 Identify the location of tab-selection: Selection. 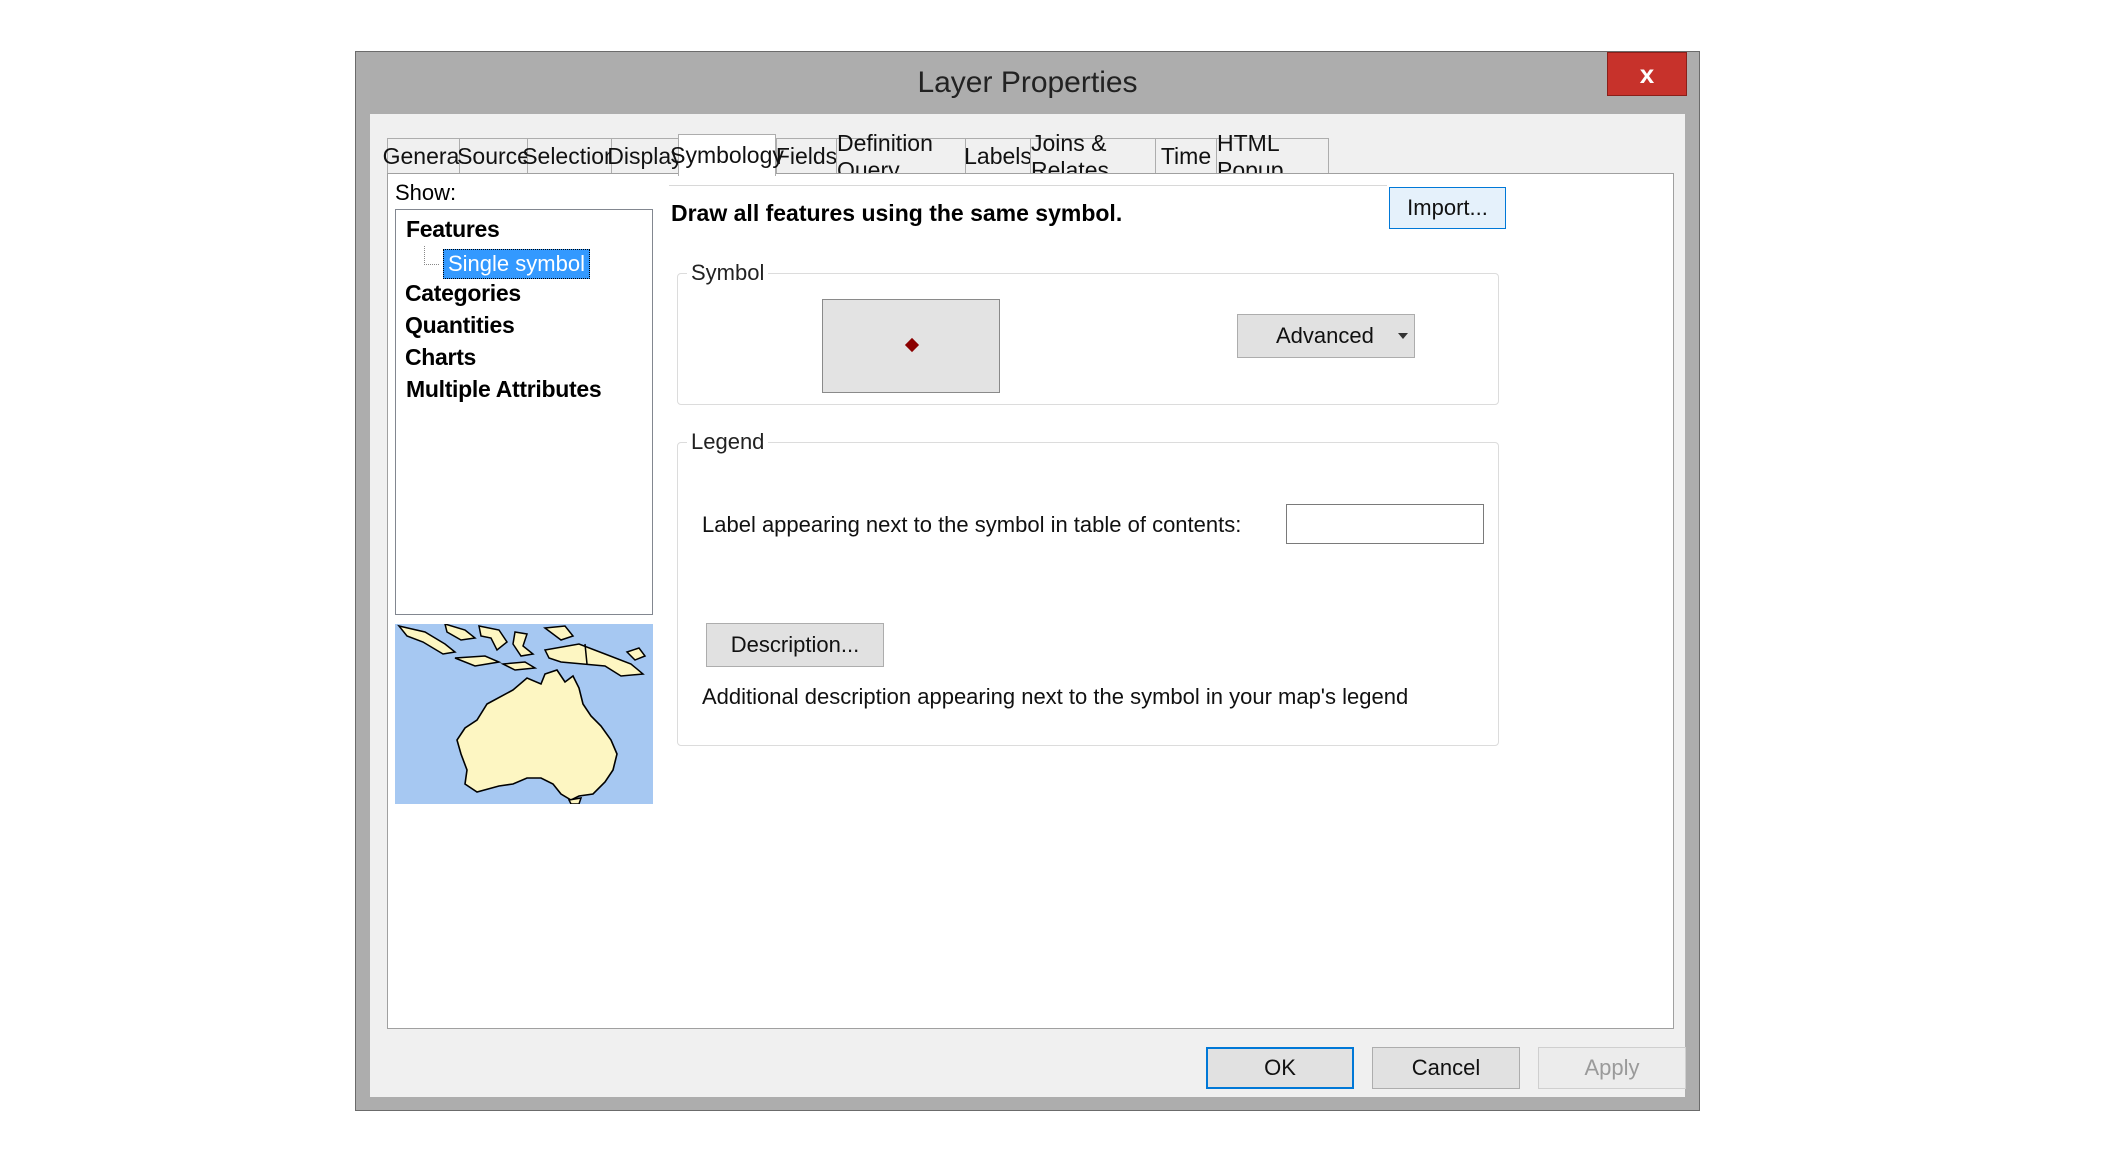
(569, 156).